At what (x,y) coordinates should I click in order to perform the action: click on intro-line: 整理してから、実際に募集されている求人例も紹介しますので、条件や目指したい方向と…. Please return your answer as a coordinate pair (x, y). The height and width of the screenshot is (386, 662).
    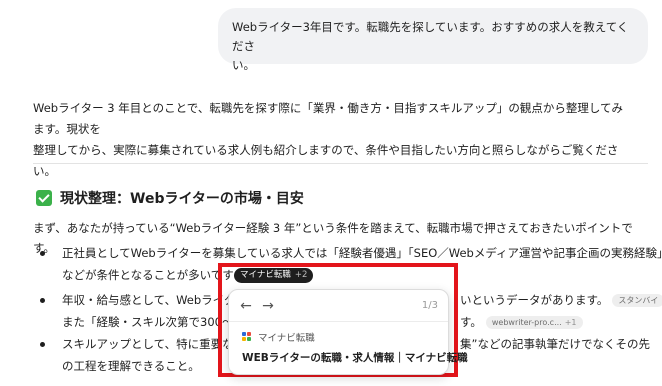
    Looking at the image, I should click on (326, 160).